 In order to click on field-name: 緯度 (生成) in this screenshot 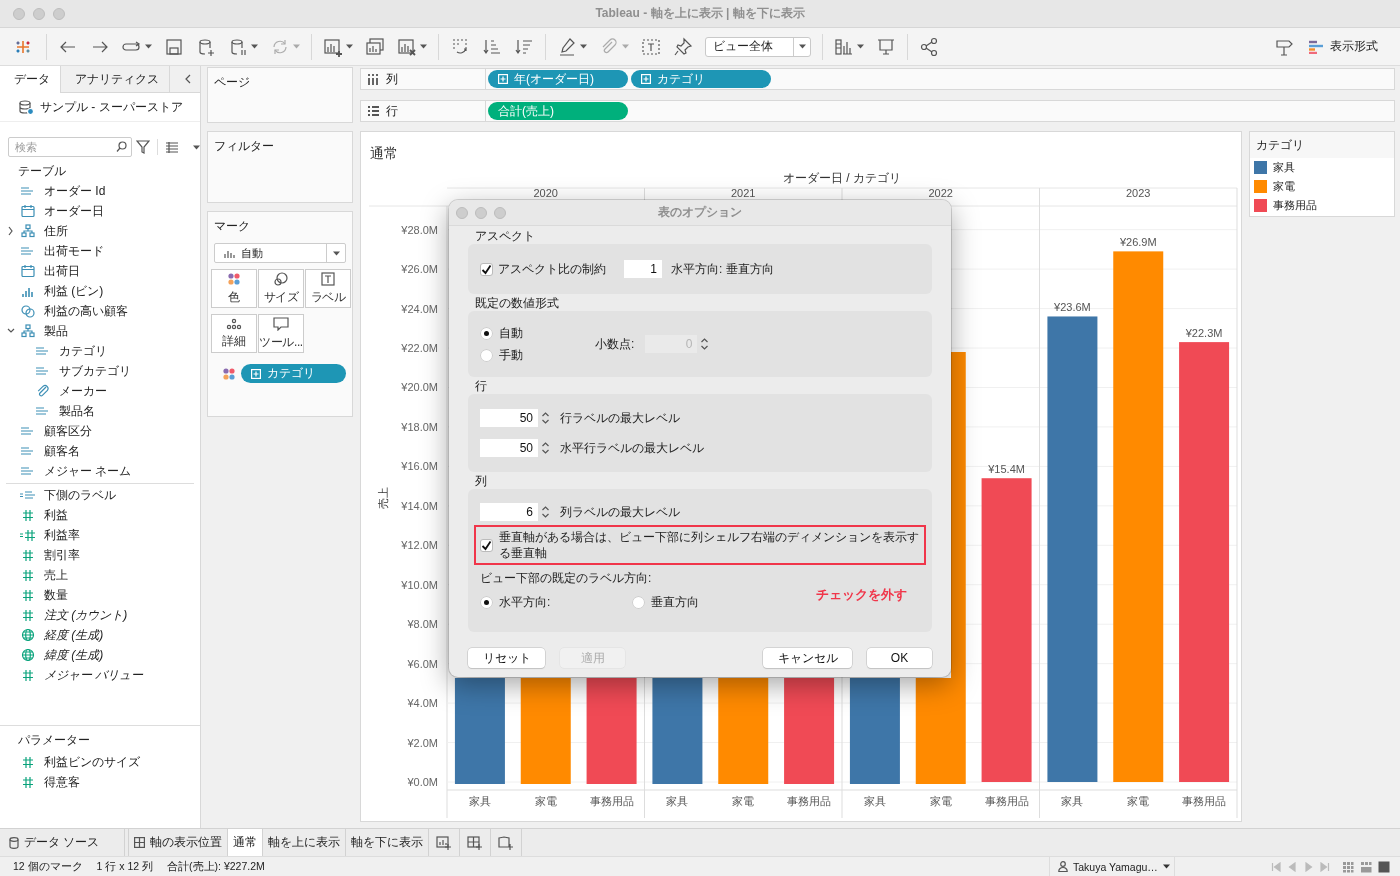, I will do `click(74, 655)`.